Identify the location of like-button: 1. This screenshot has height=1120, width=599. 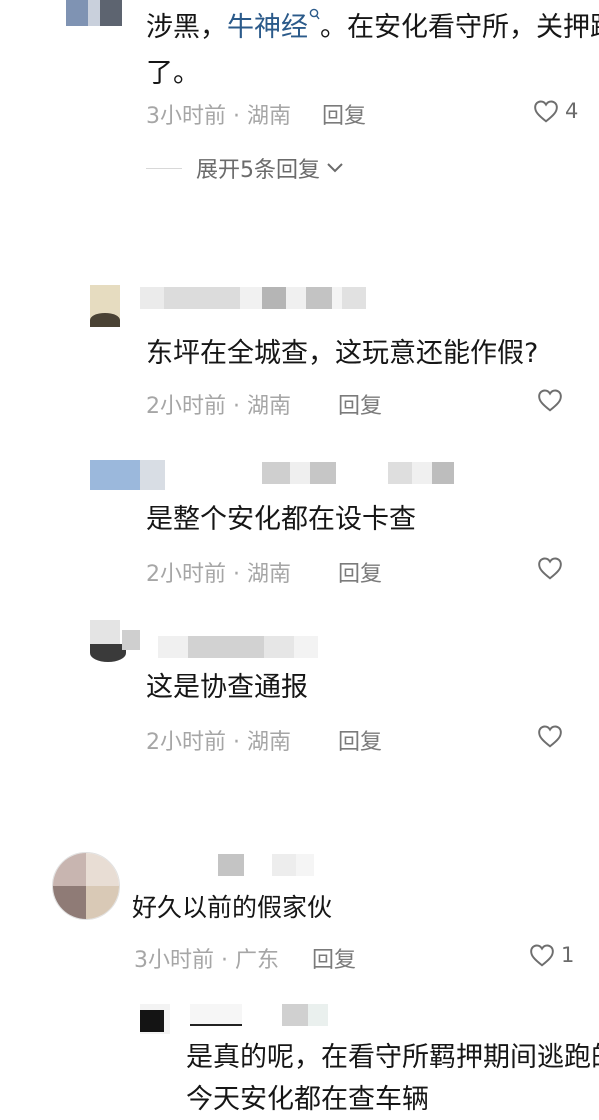
(551, 955).